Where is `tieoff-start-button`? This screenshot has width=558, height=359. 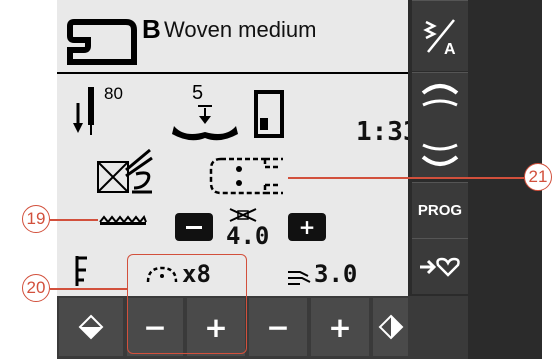
tieoff-start-button is located at coordinates (91, 327).